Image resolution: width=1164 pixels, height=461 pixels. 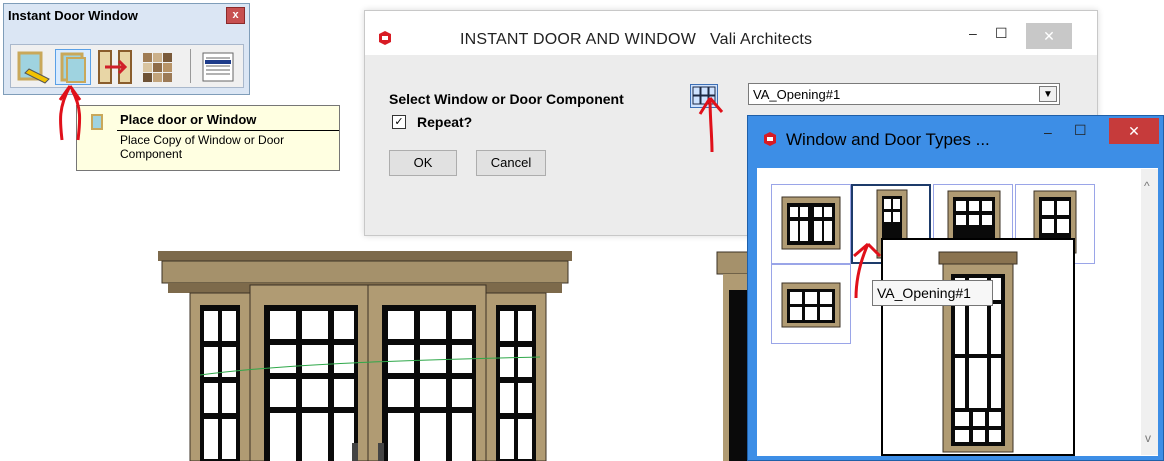 What do you see at coordinates (904, 94) in the screenshot?
I see `component-select: VA_Opening#1 ▼` at bounding box center [904, 94].